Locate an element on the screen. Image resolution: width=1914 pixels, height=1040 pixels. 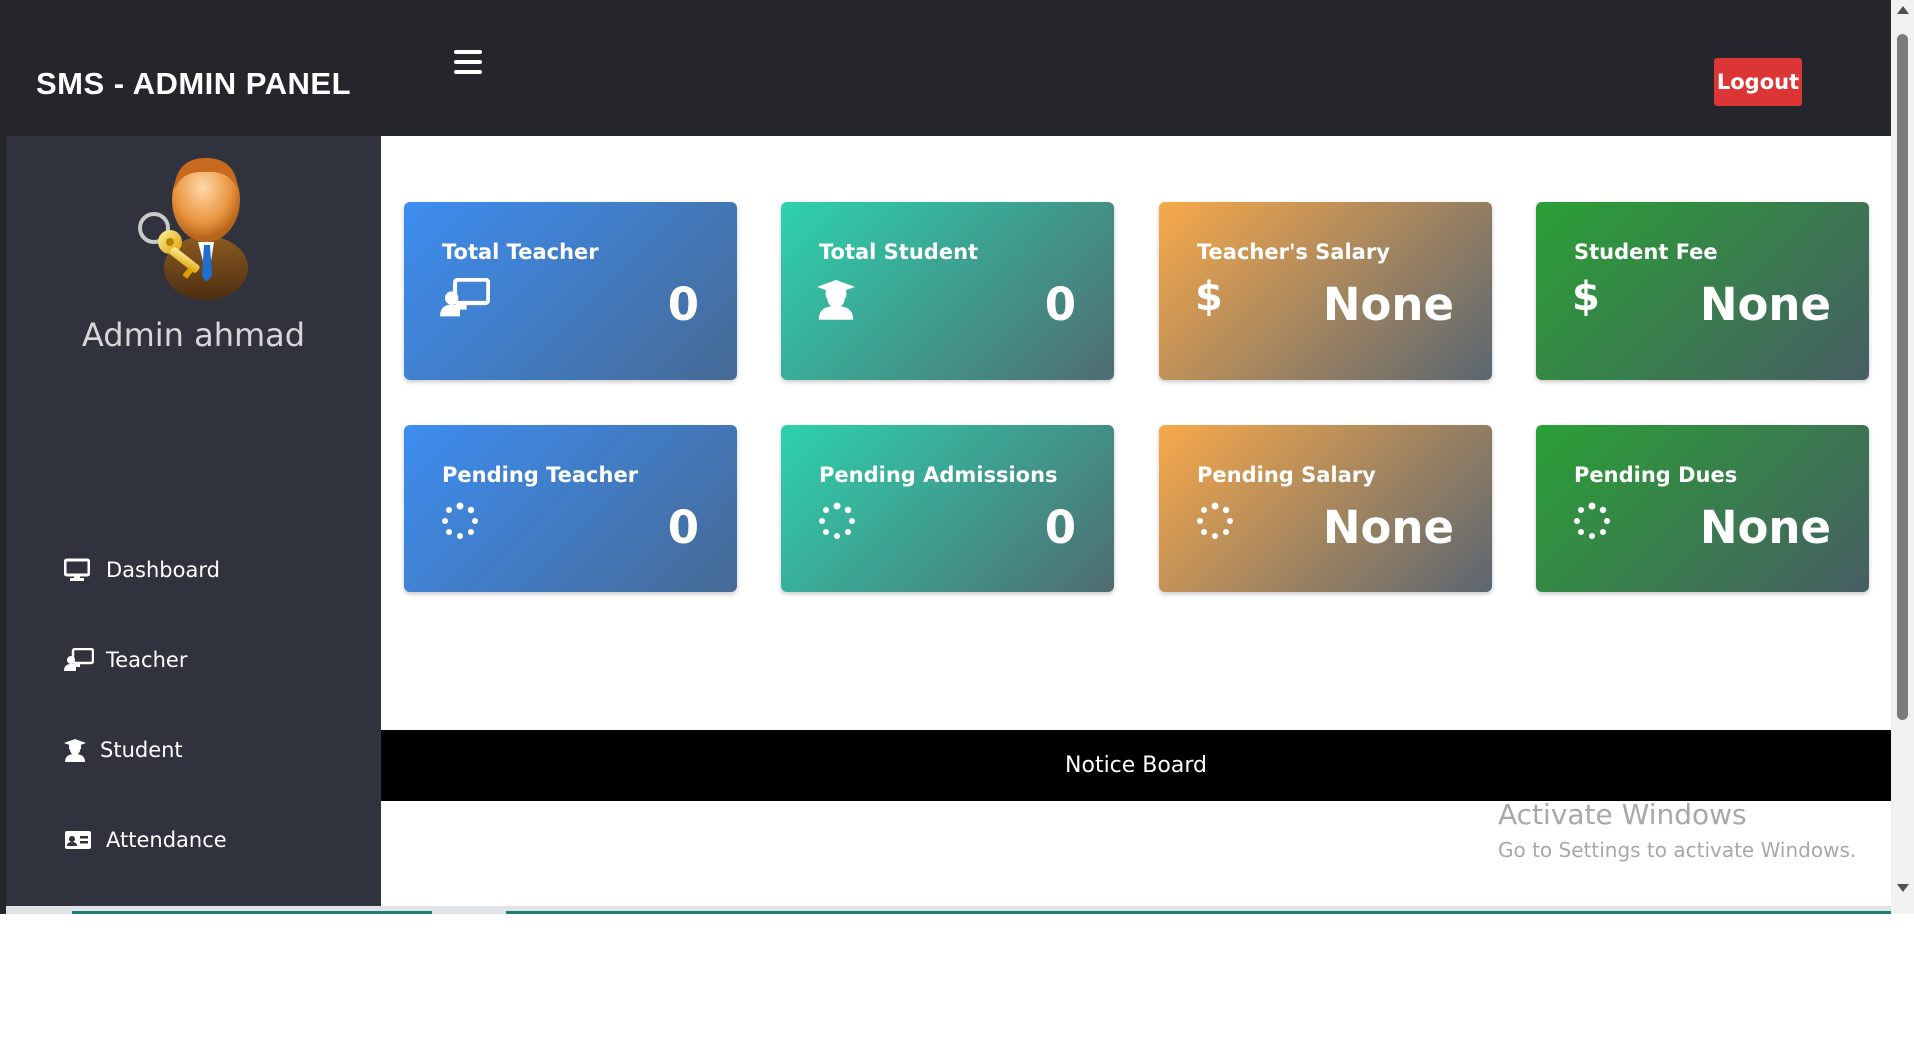
sidebar-item-label: Teacher is located at coordinates (147, 660).